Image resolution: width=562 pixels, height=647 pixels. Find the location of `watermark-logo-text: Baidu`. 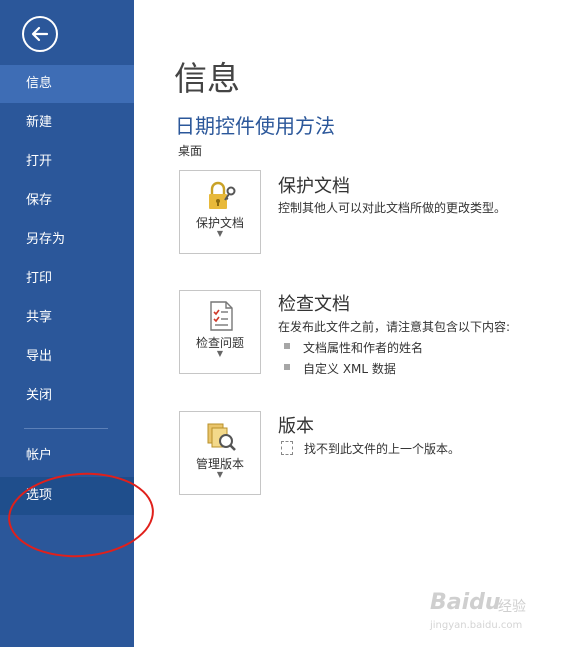

watermark-logo-text: Baidu is located at coordinates (465, 602).